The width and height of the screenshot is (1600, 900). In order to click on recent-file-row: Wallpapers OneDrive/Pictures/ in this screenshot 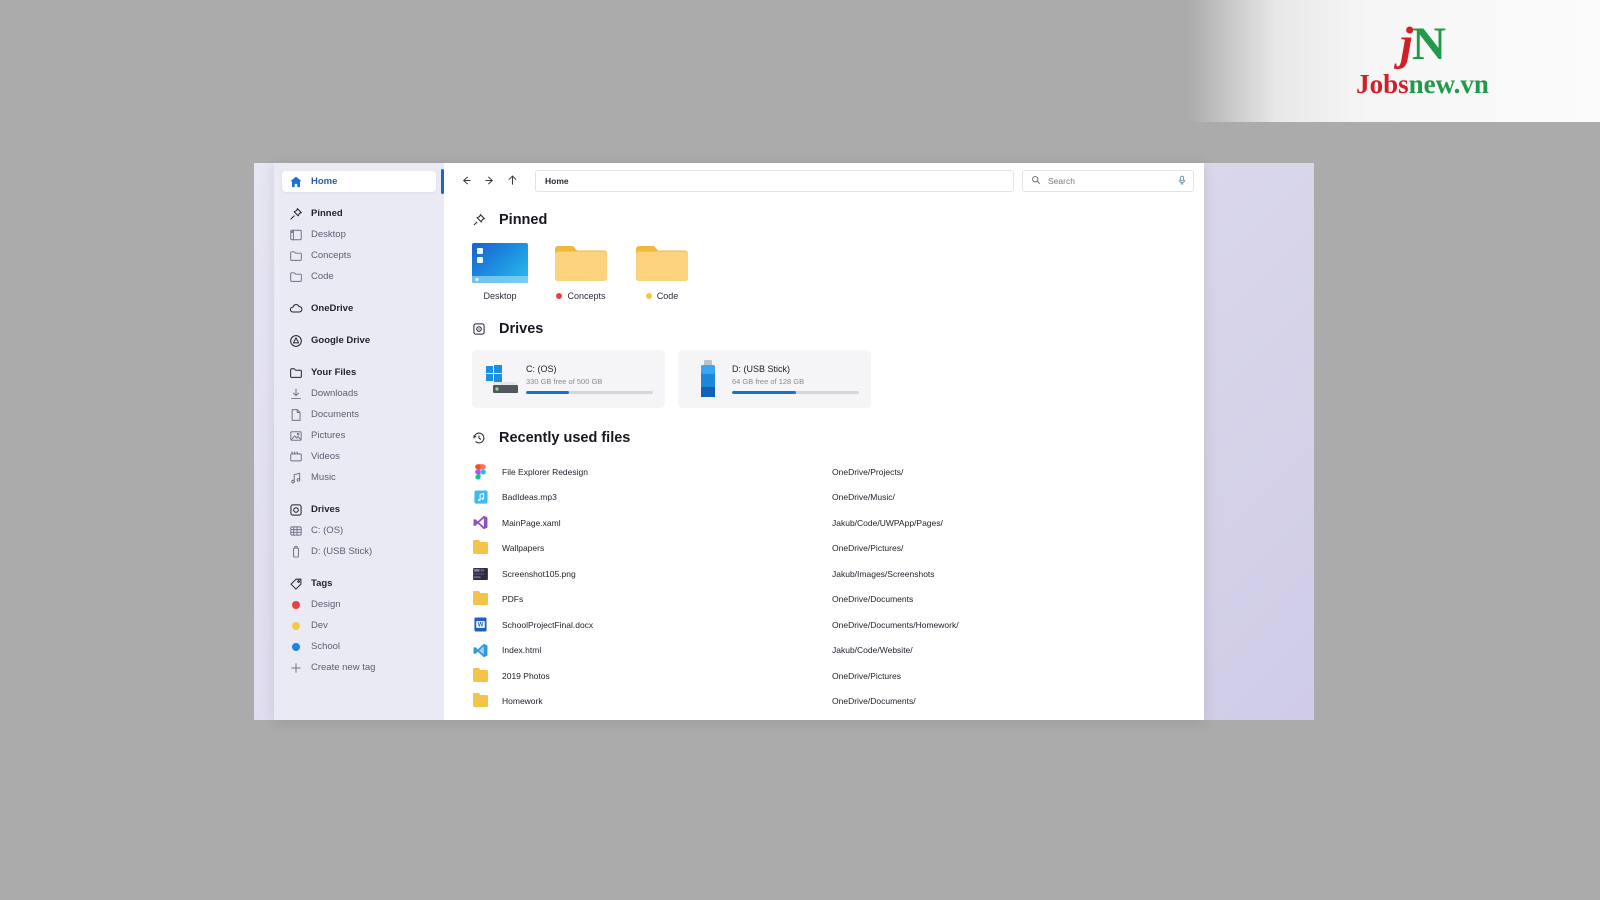, I will do `click(824, 549)`.